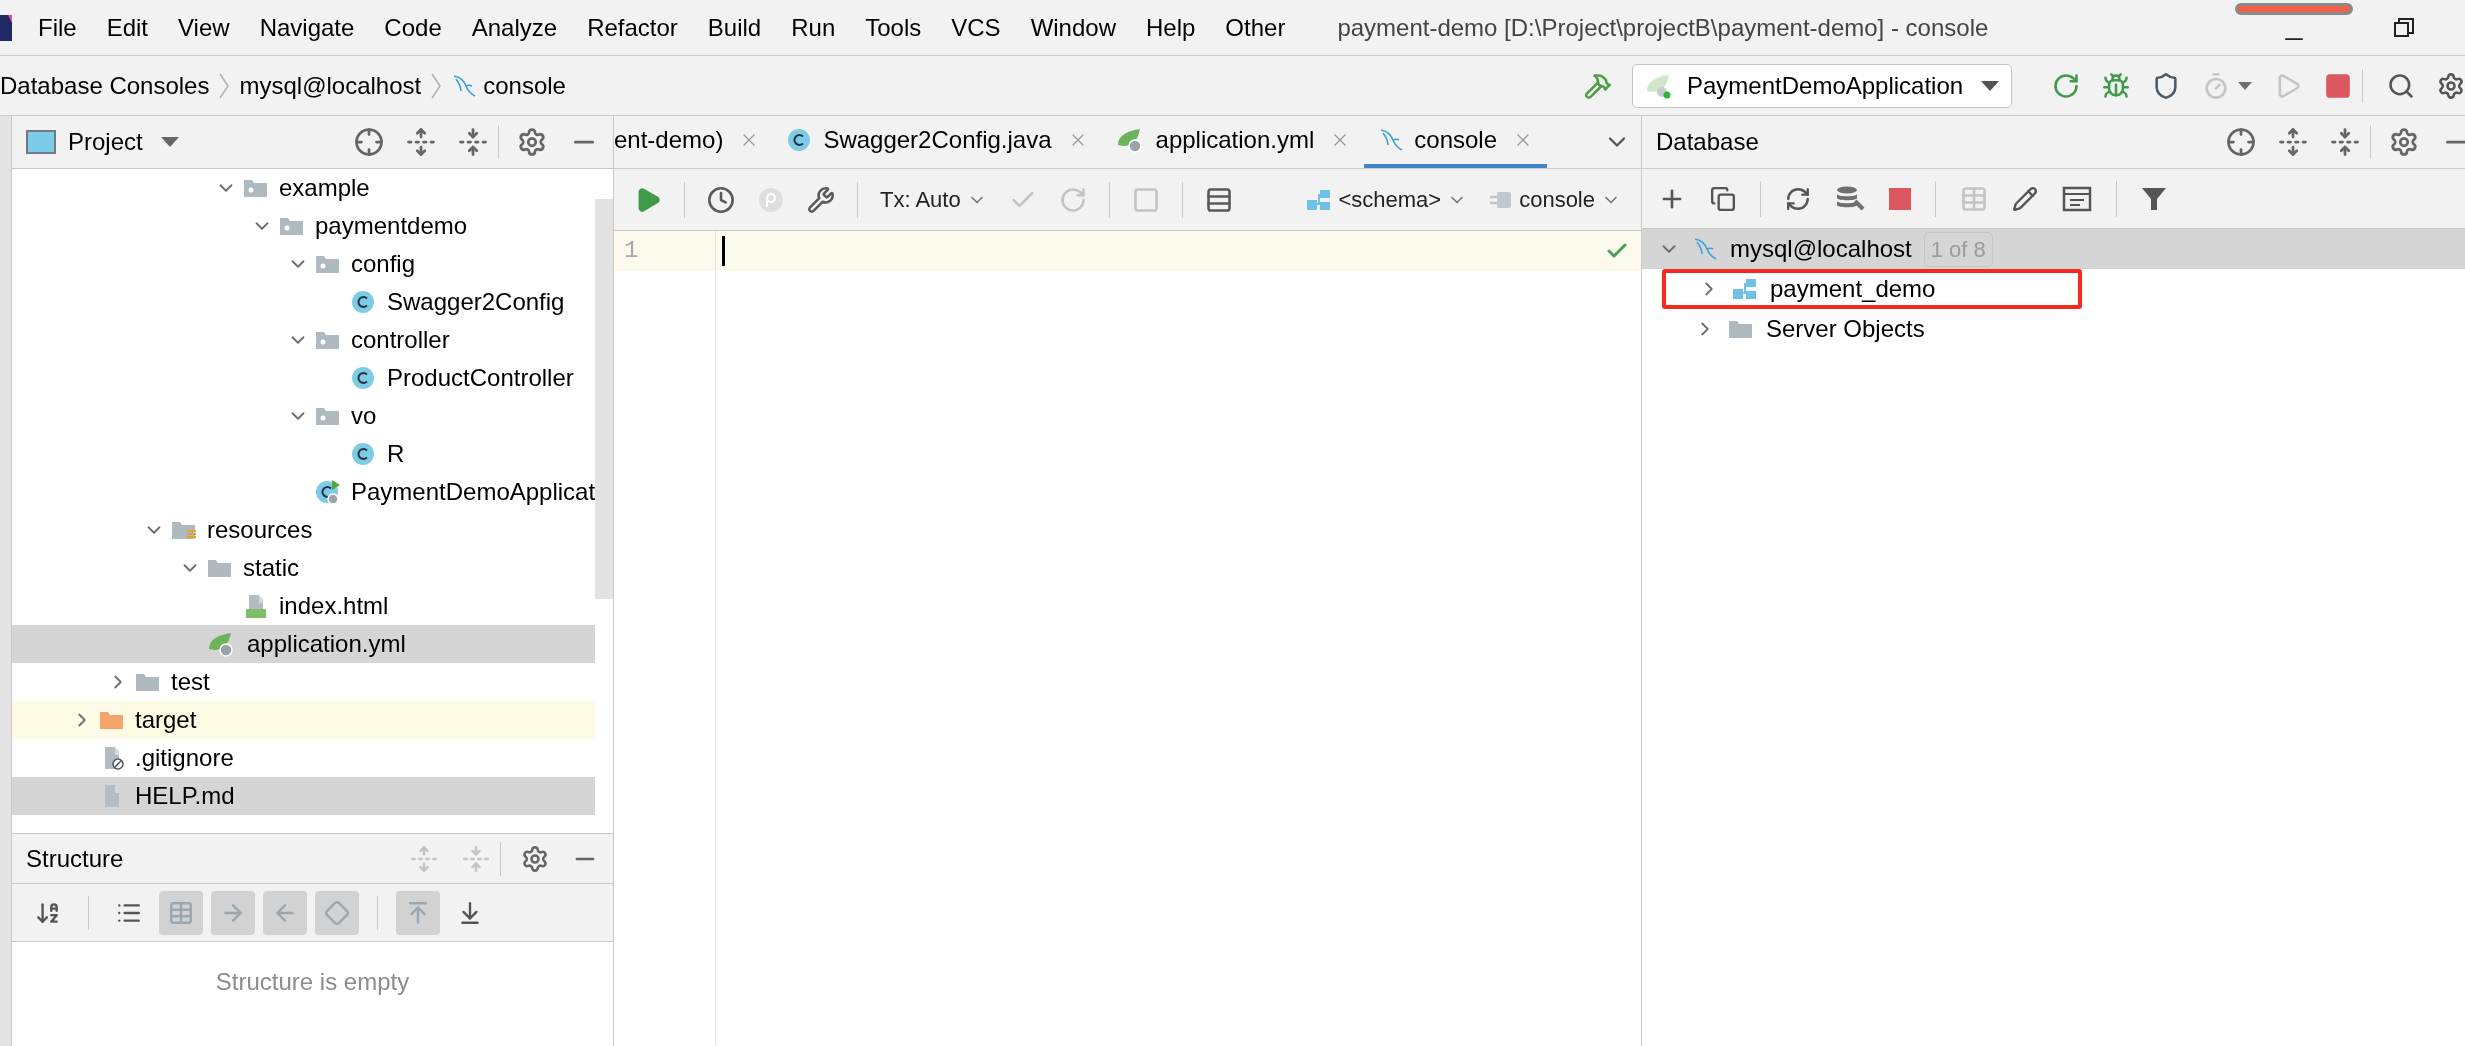 This screenshot has width=2465, height=1046. I want to click on plug-icon, so click(1501, 199).